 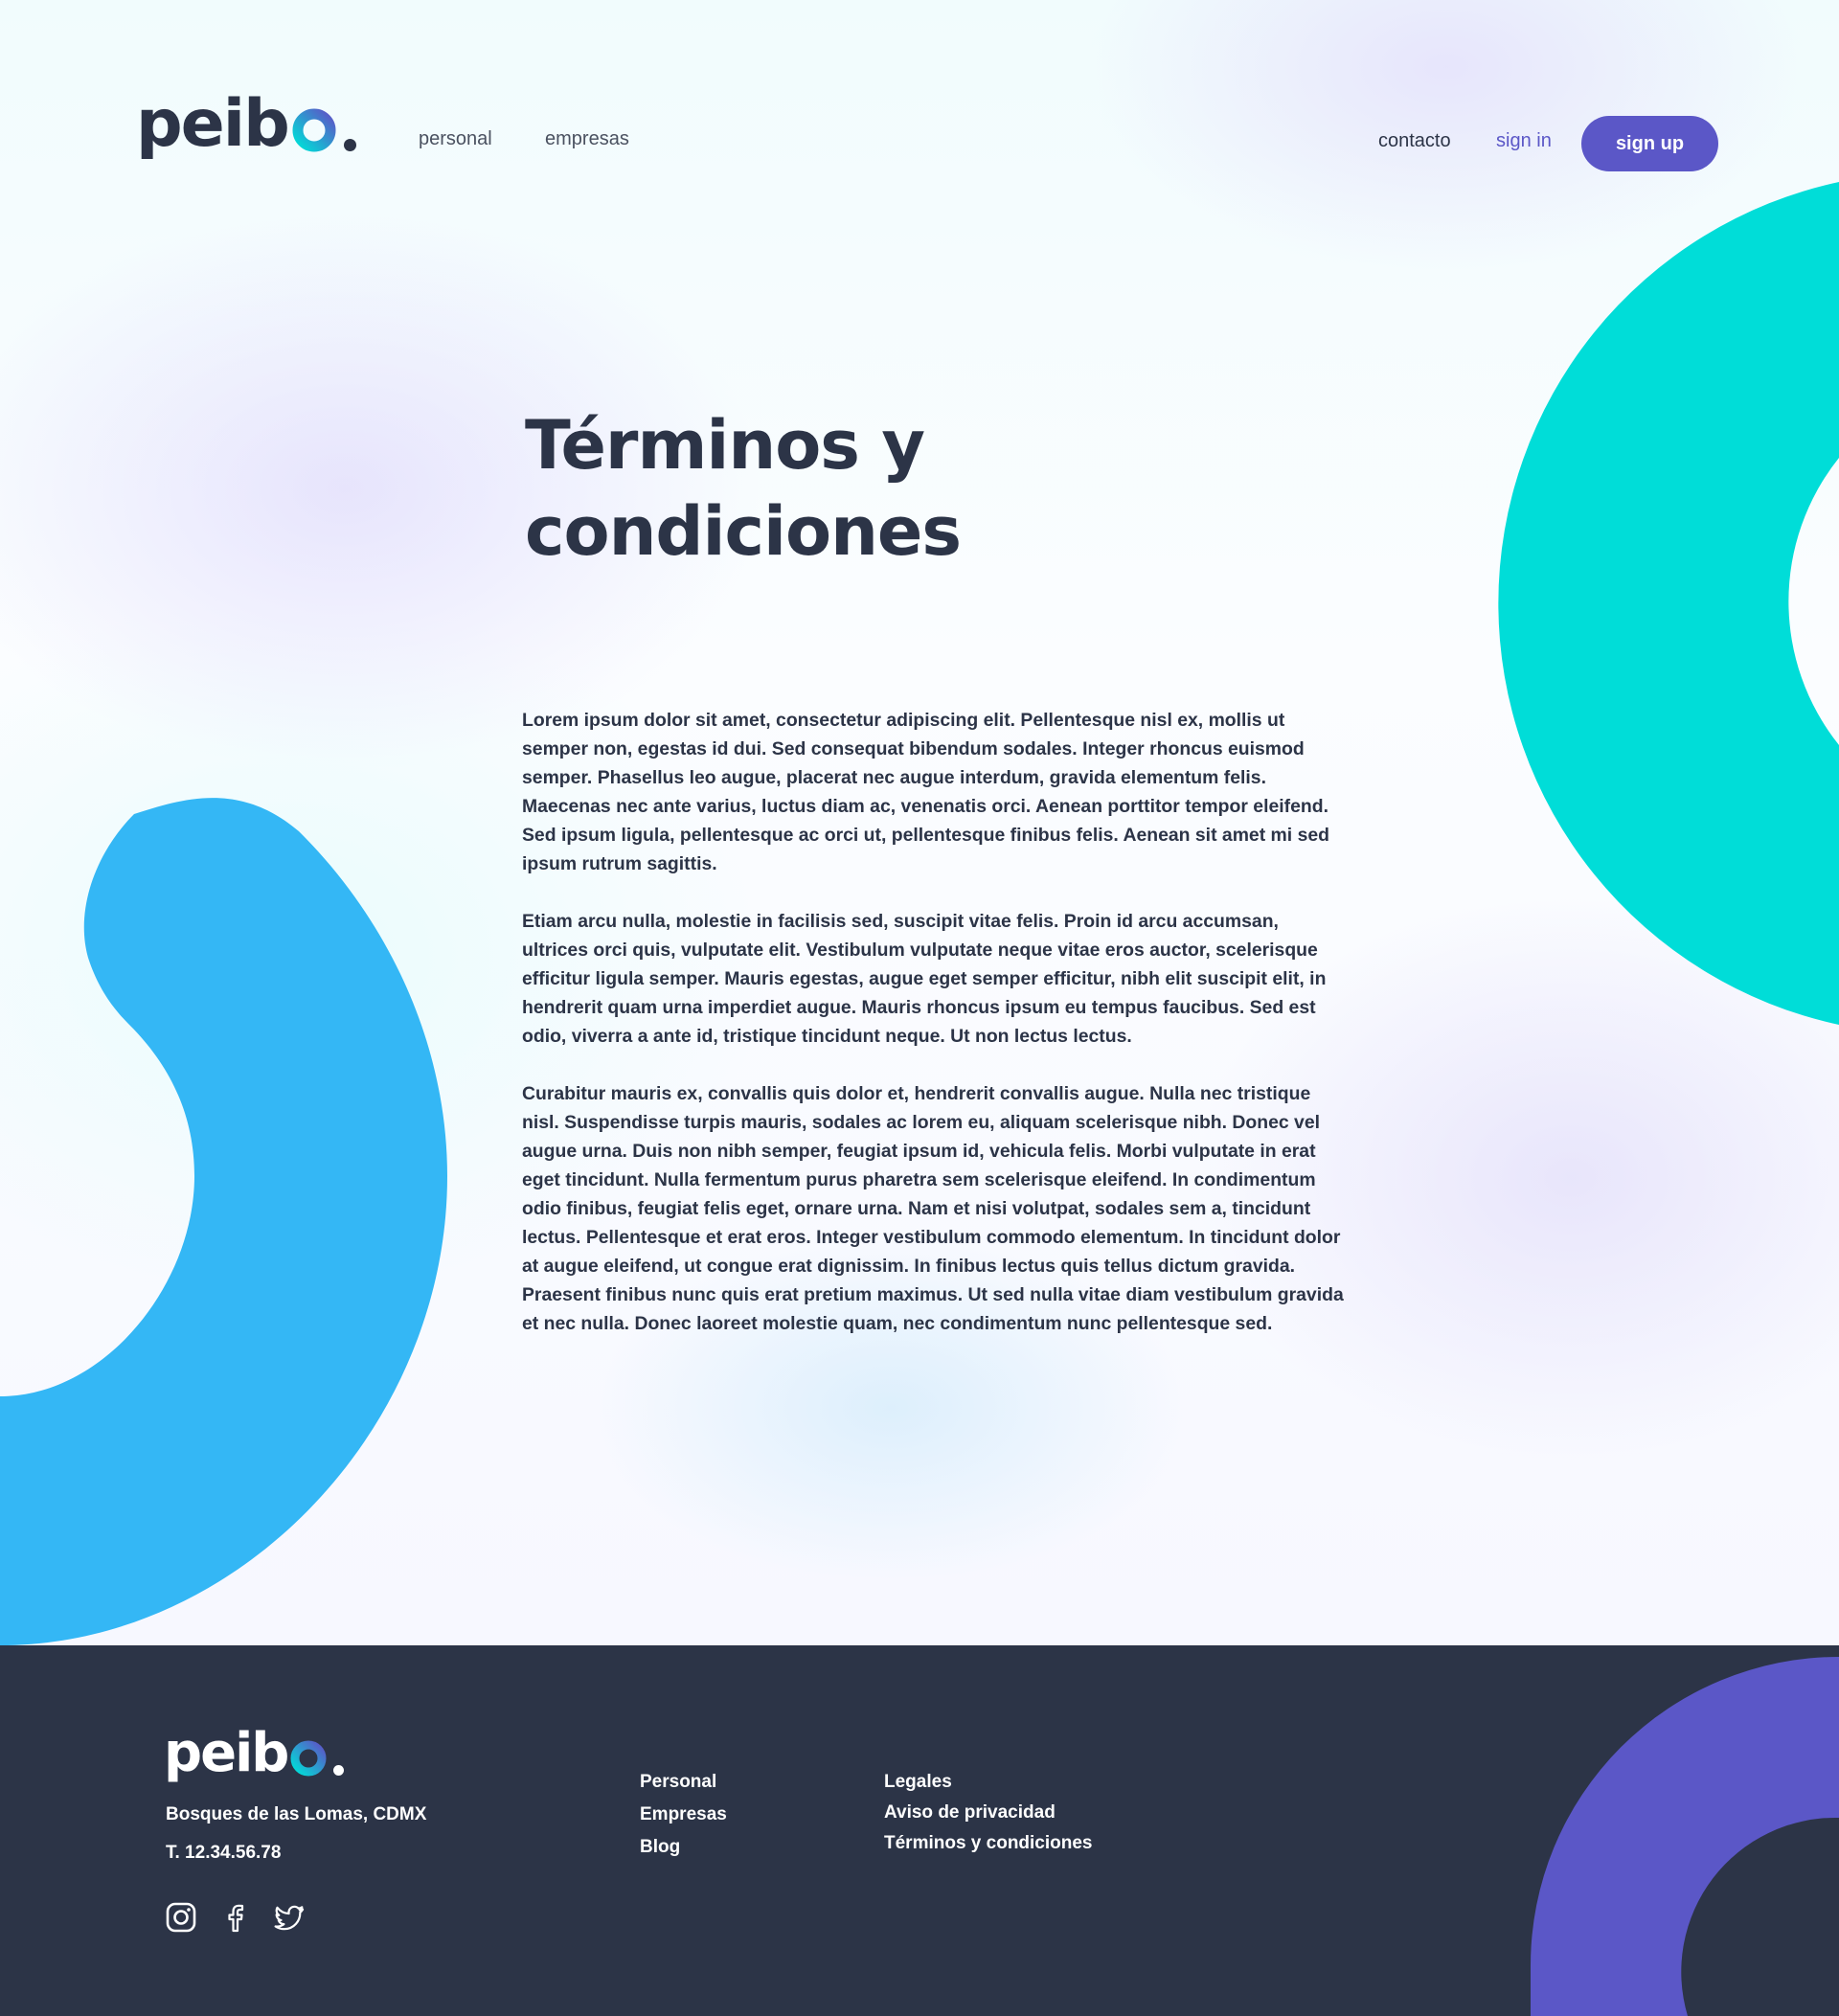 What do you see at coordinates (308, 1758) in the screenshot?
I see `footer-logo-ring-icon` at bounding box center [308, 1758].